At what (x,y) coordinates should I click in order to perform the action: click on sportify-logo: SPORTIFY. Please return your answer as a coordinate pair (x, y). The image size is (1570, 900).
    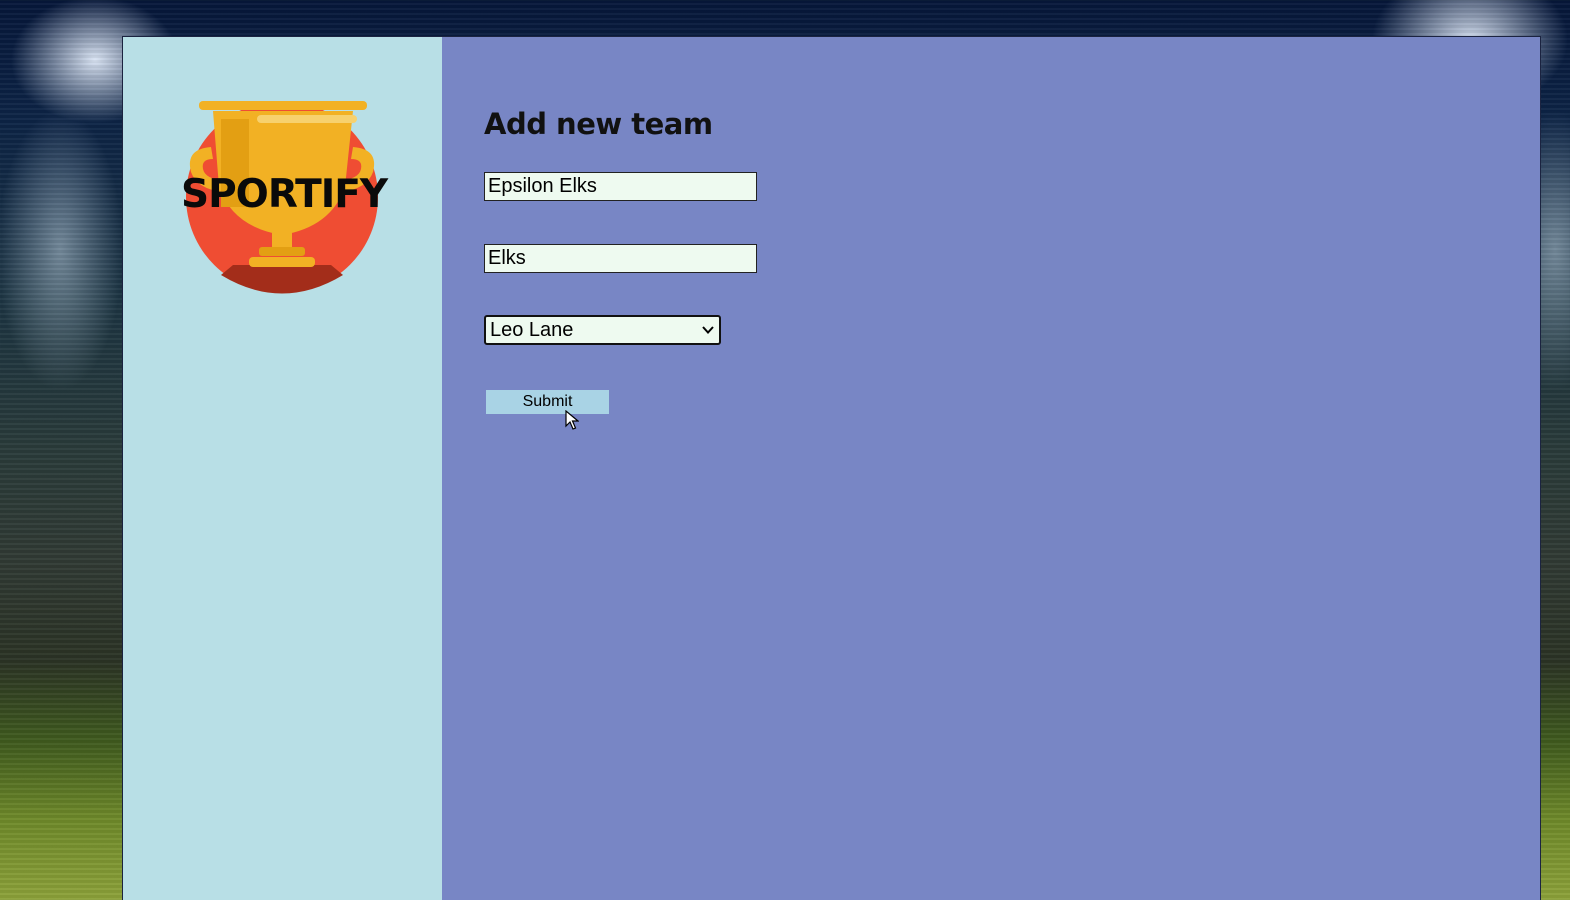
    Looking at the image, I should click on (284, 197).